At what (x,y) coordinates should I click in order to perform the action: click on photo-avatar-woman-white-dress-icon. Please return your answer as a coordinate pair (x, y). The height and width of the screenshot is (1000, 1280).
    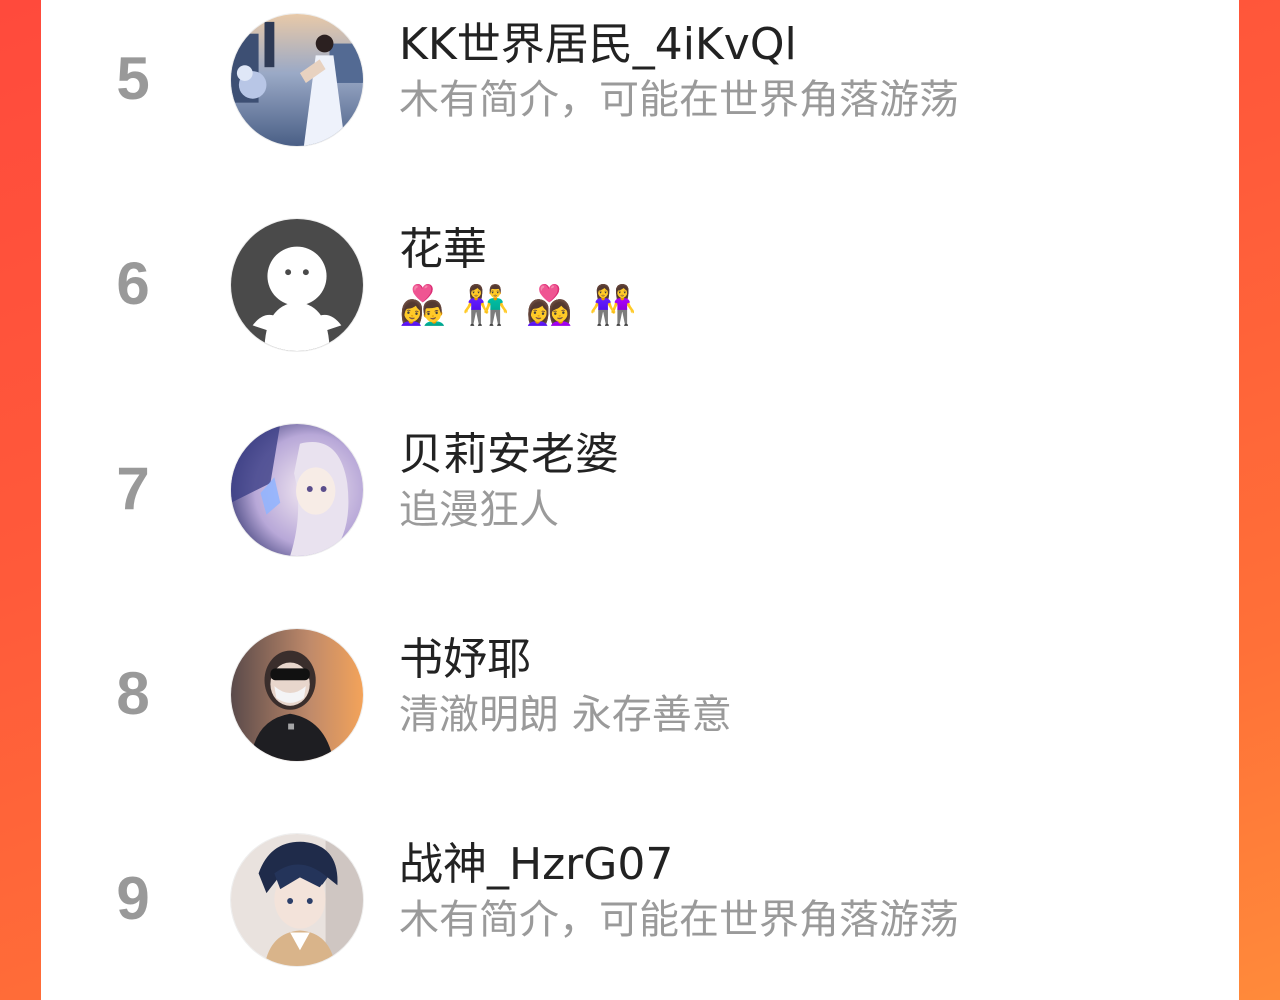
    Looking at the image, I should click on (297, 80).